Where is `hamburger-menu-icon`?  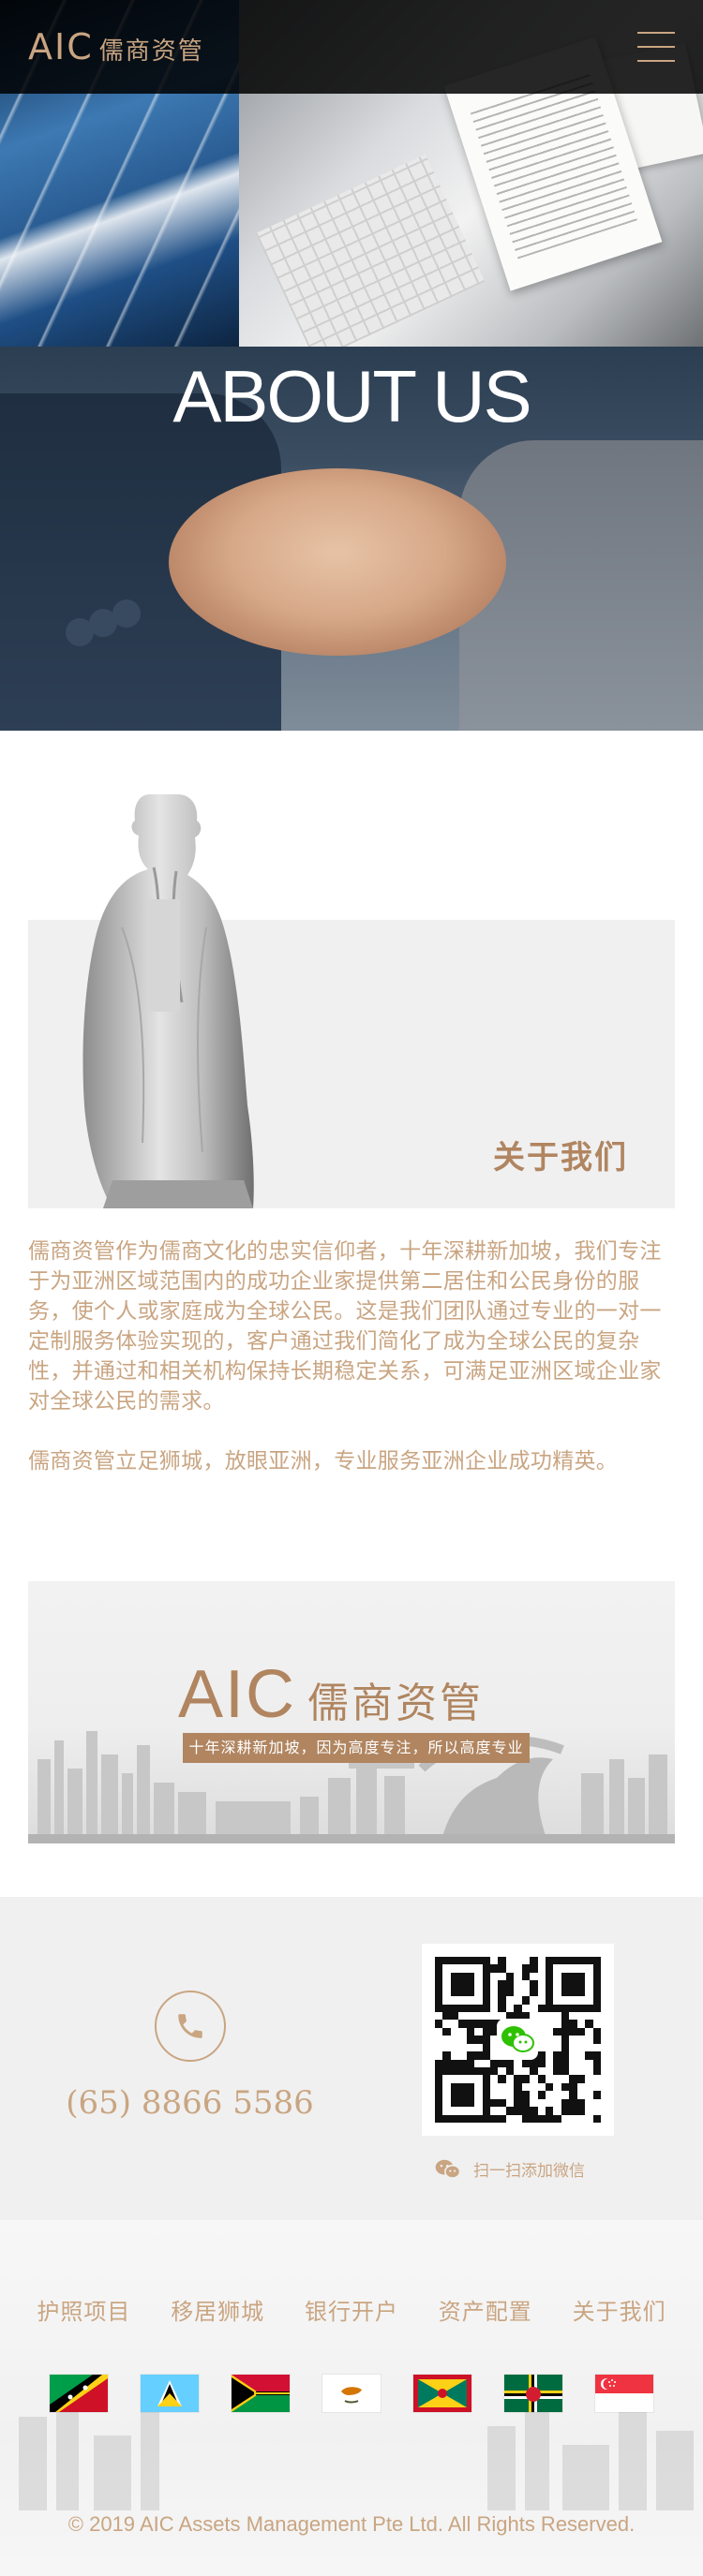 hamburger-menu-icon is located at coordinates (656, 47).